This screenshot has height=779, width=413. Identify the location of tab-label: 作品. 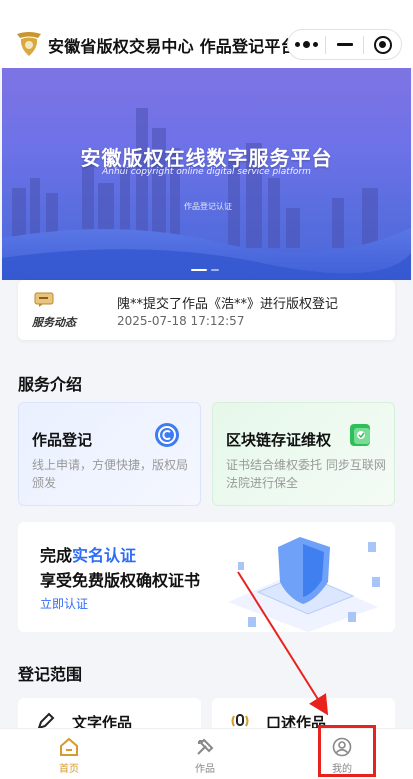
(205, 769).